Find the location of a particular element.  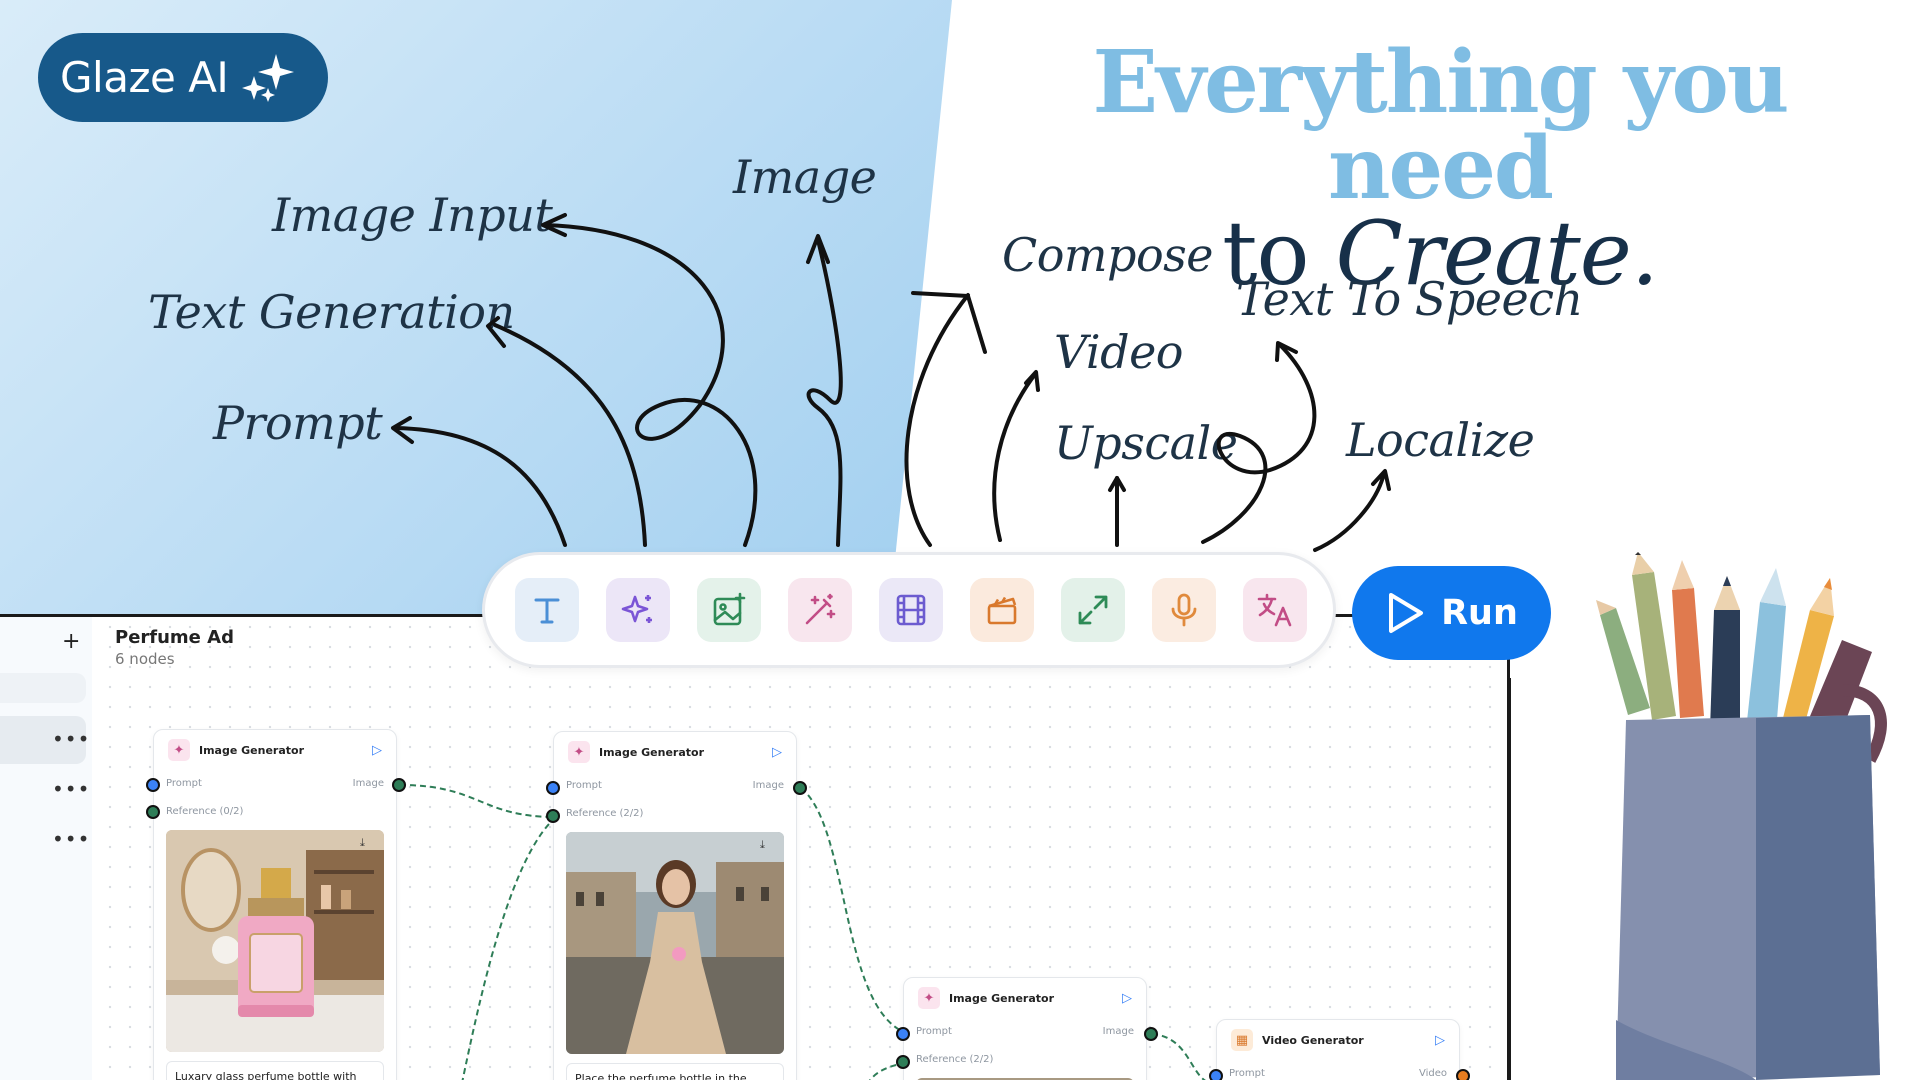

label-text-generation: Text Generation is located at coordinates (331, 312).